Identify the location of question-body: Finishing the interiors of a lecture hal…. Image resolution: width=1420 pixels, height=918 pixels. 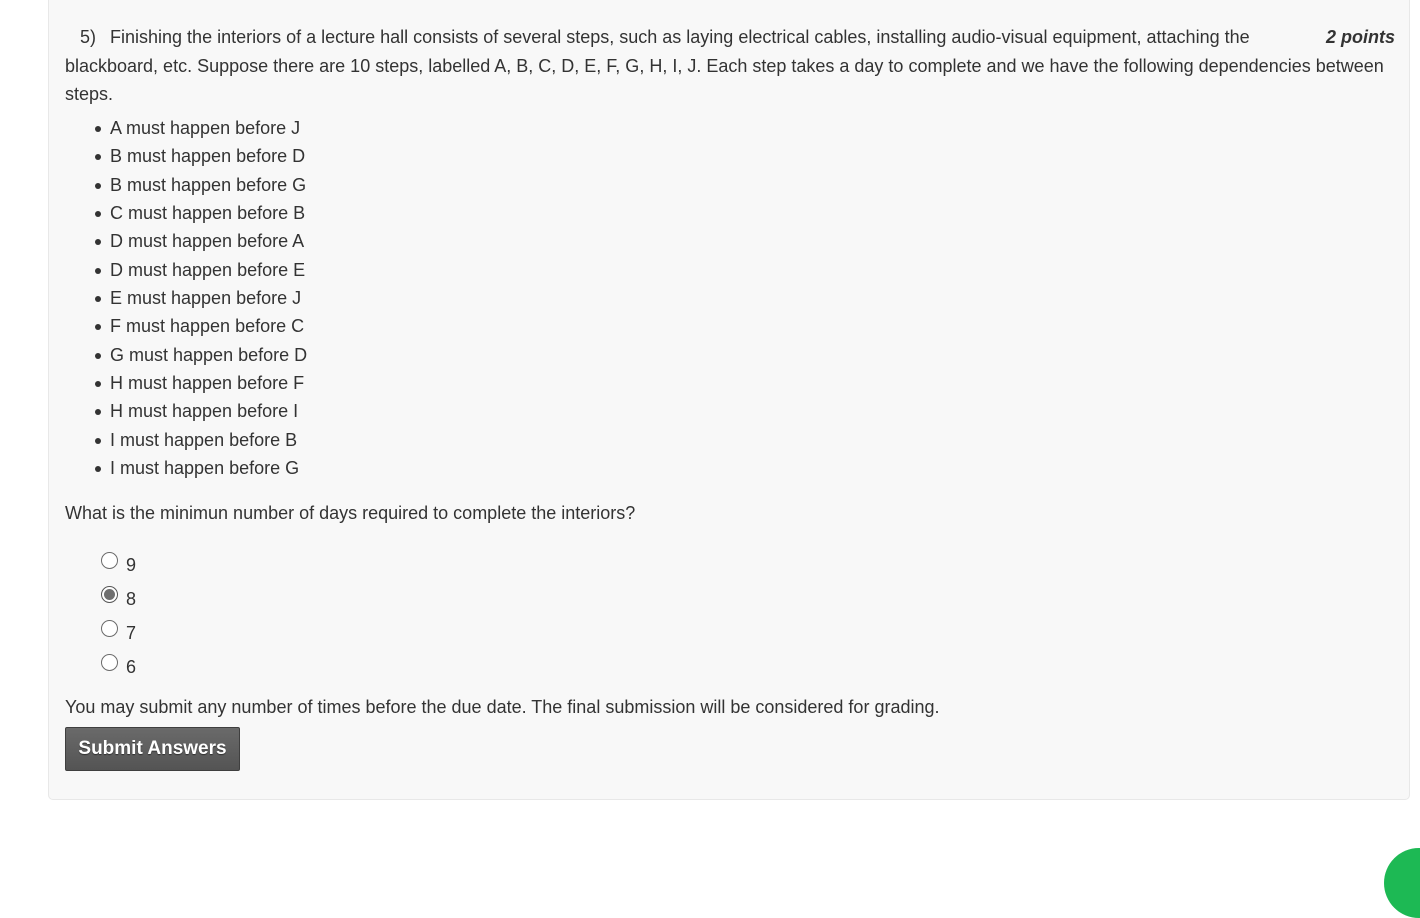
(724, 65).